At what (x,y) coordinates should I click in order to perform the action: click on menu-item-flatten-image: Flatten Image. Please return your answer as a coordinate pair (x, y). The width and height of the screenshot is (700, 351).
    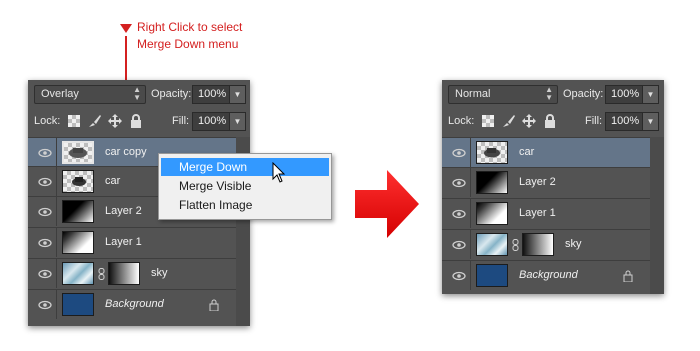
    Looking at the image, I should click on (245, 205).